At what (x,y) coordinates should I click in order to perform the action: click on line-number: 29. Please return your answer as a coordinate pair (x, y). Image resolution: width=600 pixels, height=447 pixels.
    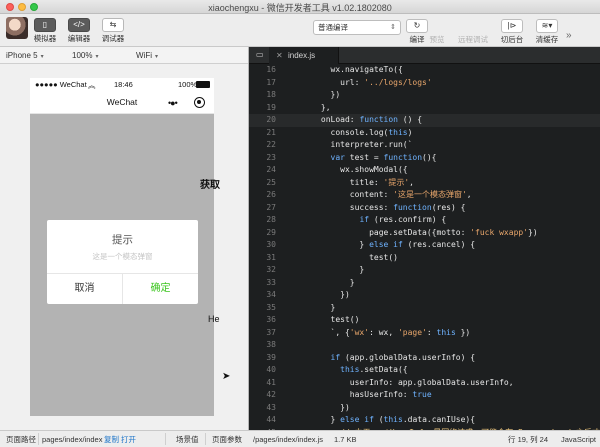
    Looking at the image, I should click on (271, 232).